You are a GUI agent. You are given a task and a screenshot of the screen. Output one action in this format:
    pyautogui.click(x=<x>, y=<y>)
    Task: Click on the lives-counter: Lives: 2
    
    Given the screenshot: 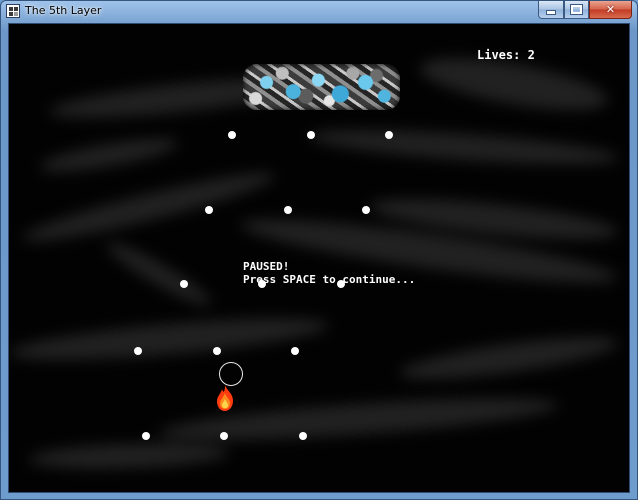 What is the action you would take?
    pyautogui.click(x=506, y=55)
    